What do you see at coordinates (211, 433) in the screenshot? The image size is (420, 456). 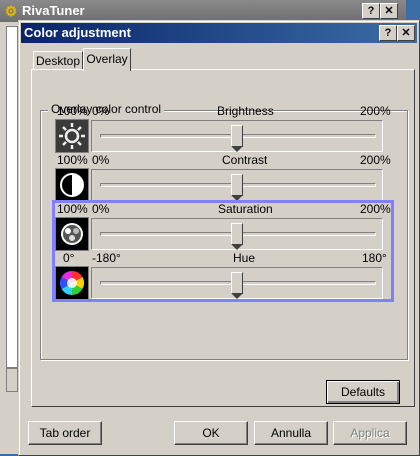 I see `ok-button: OK` at bounding box center [211, 433].